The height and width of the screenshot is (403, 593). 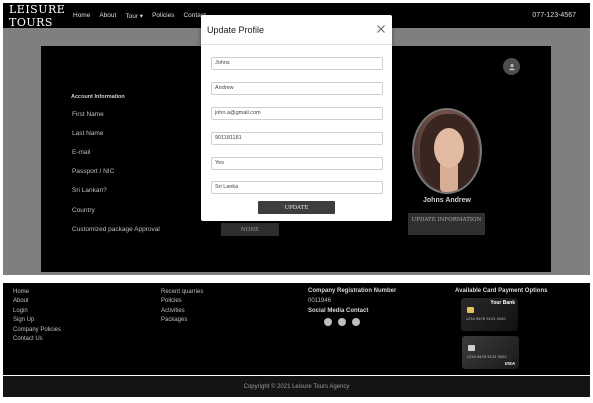 I want to click on twitter-icon, so click(x=342, y=322).